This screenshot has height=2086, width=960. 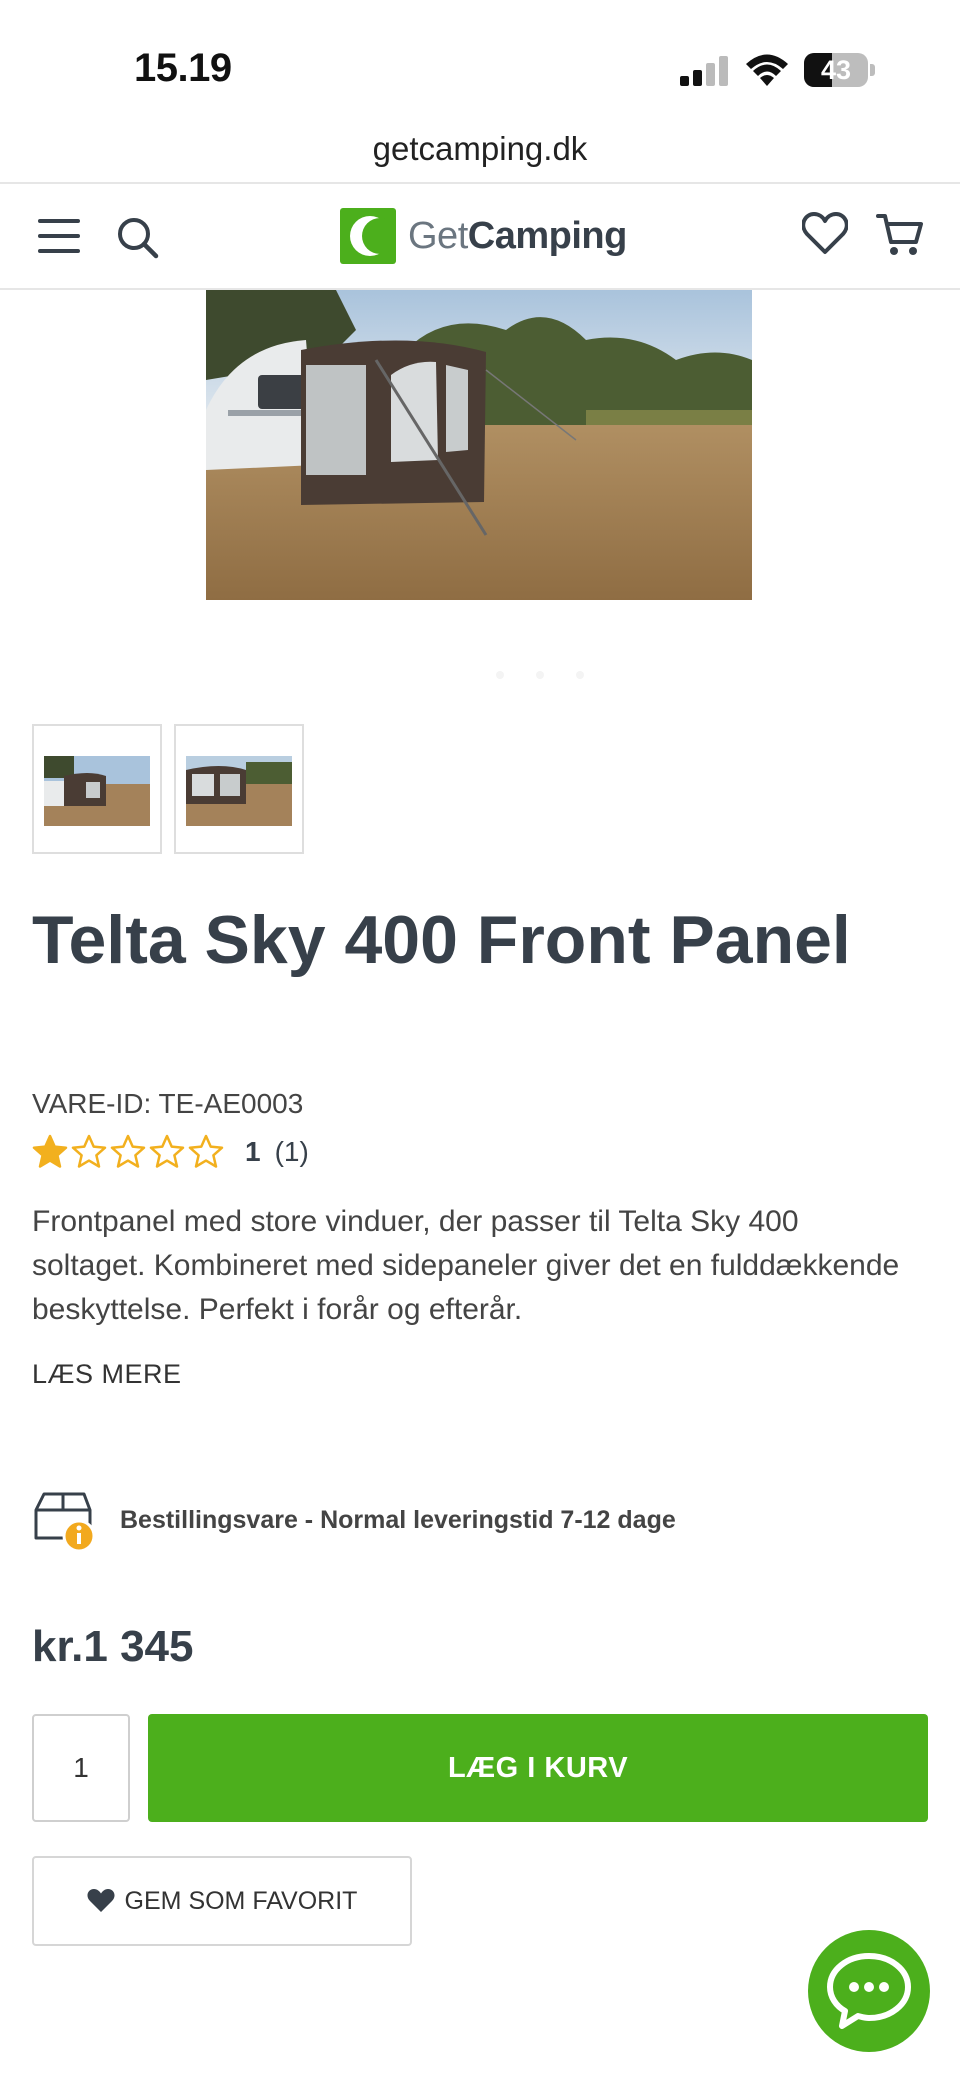 What do you see at coordinates (107, 1374) in the screenshot?
I see `read-more-link: LÆS MERE` at bounding box center [107, 1374].